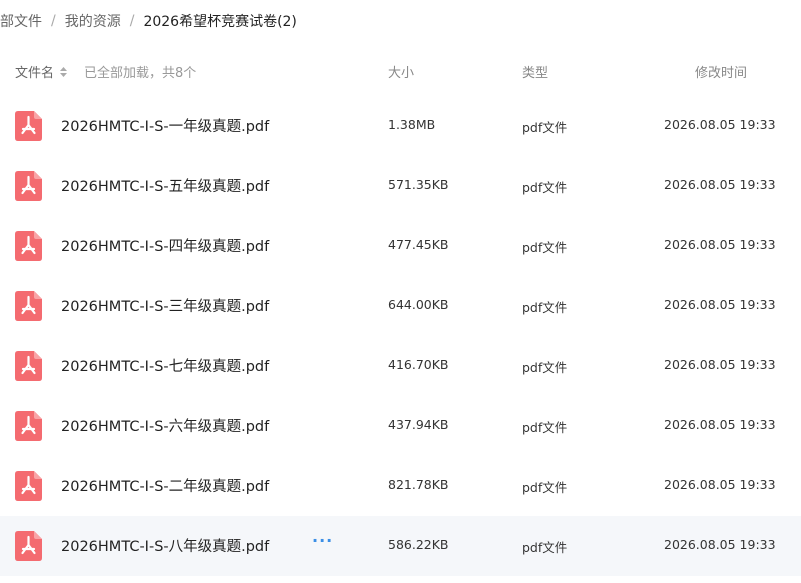  What do you see at coordinates (165, 245) in the screenshot?
I see `file-name: 2026HMTC-I-S-四年级真题.pdf` at bounding box center [165, 245].